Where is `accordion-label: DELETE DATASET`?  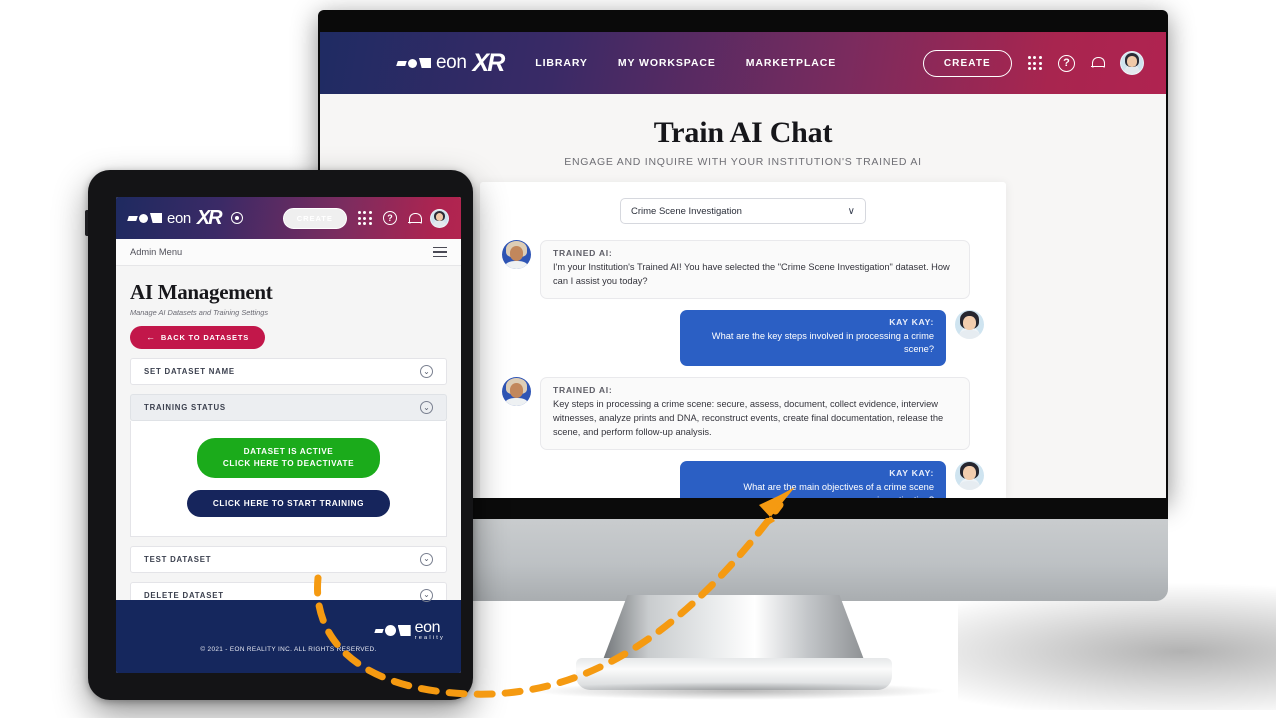 accordion-label: DELETE DATASET is located at coordinates (184, 595).